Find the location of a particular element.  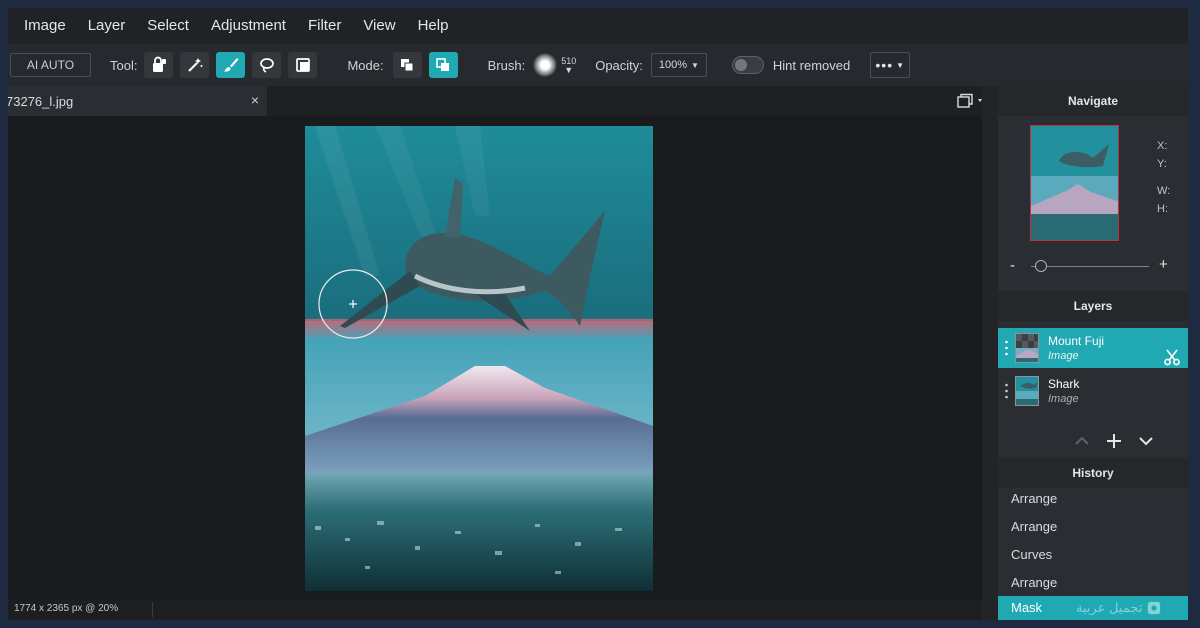

status-dimensions: 1774 x 2365 px @ 20% is located at coordinates (66, 608).